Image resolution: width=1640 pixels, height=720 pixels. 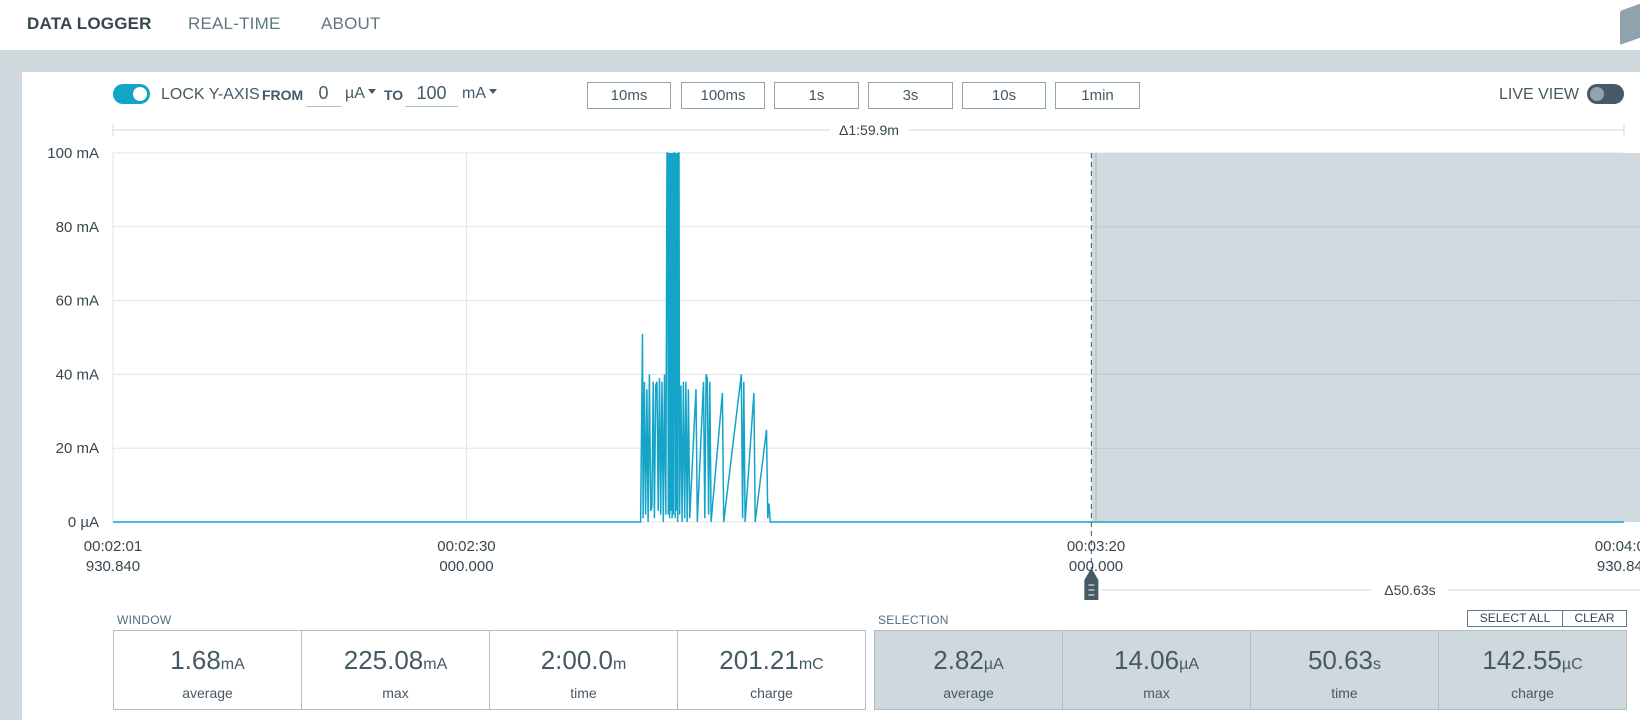 I want to click on stat-value: 225.08mA, so click(x=395, y=660).